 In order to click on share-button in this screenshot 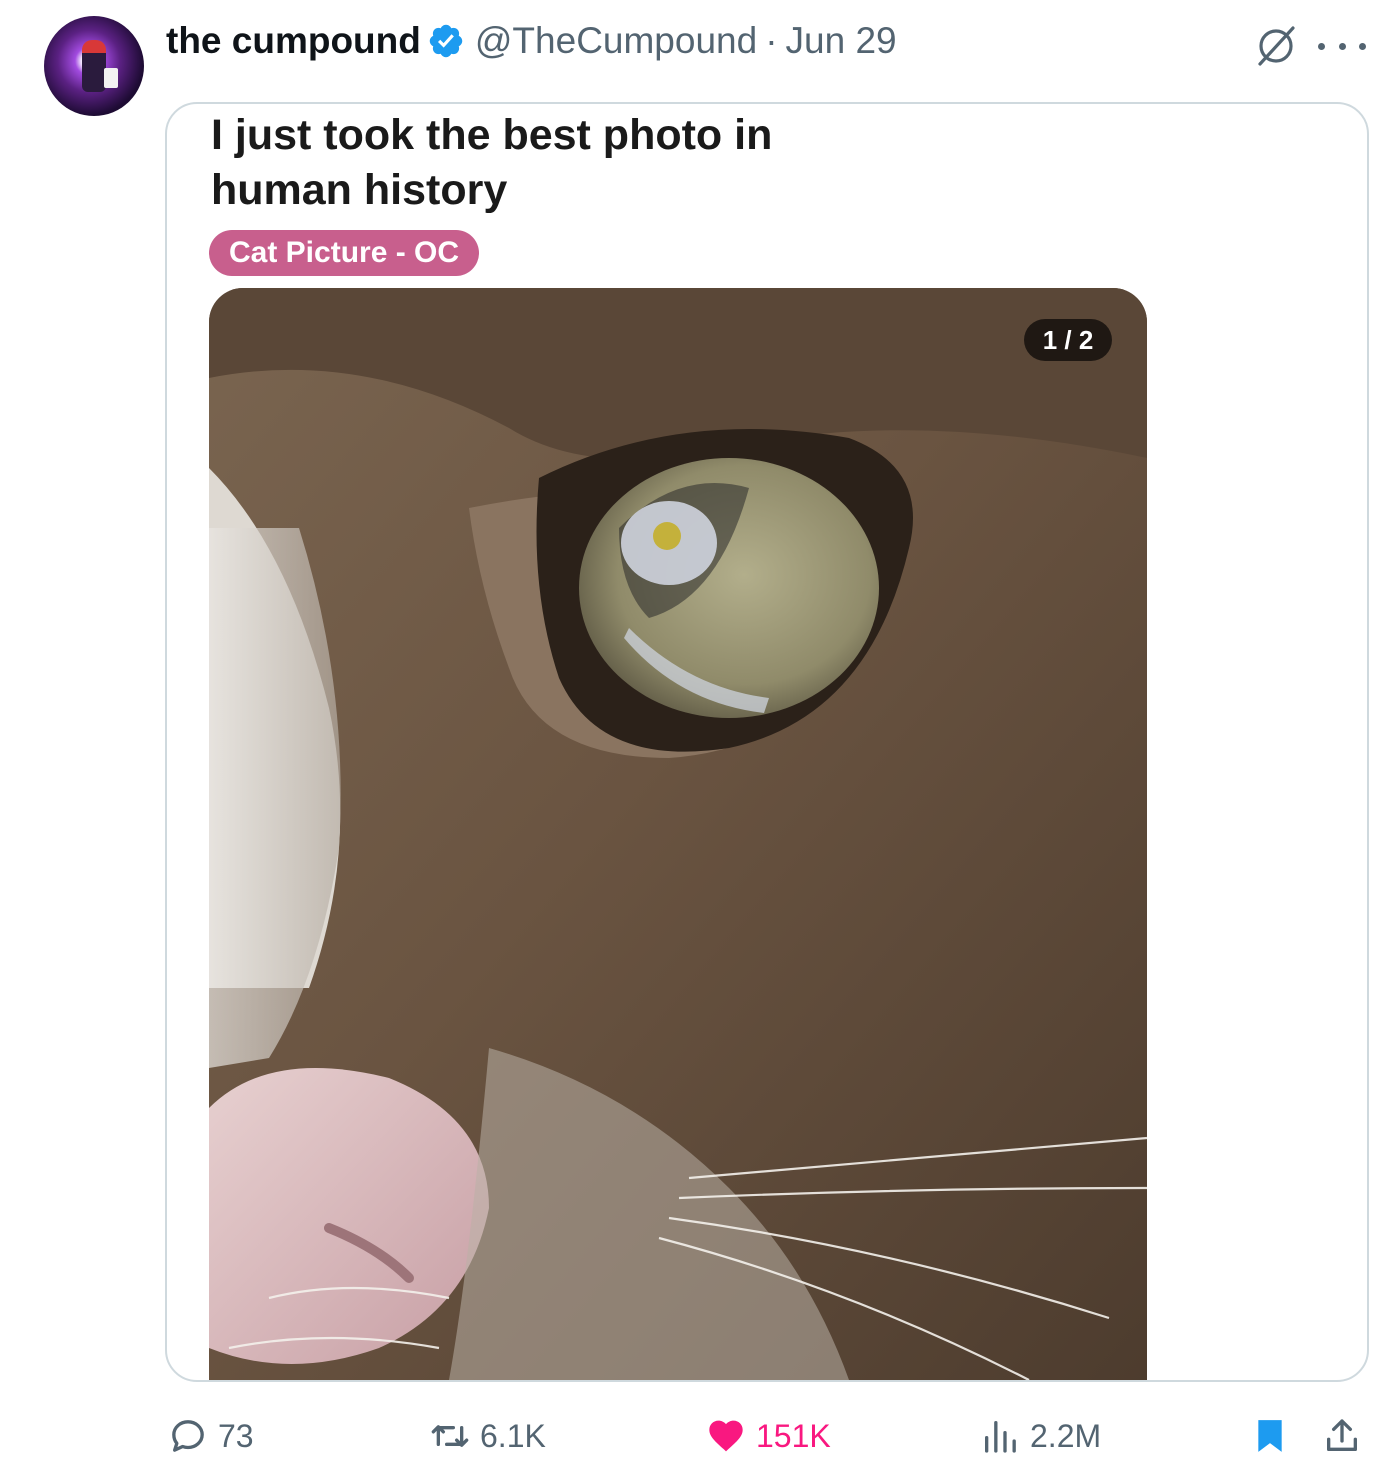, I will do `click(1347, 1436)`.